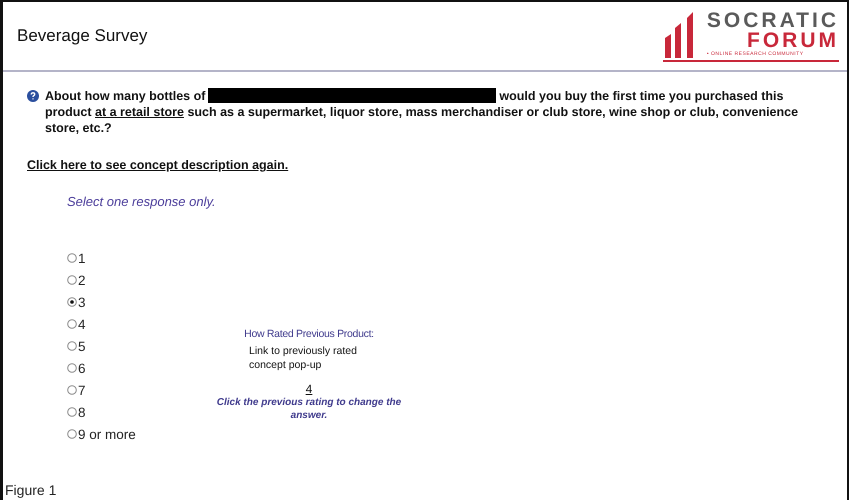  Describe the element at coordinates (142, 201) in the screenshot. I see `instruction-text: Select one response only.` at that location.